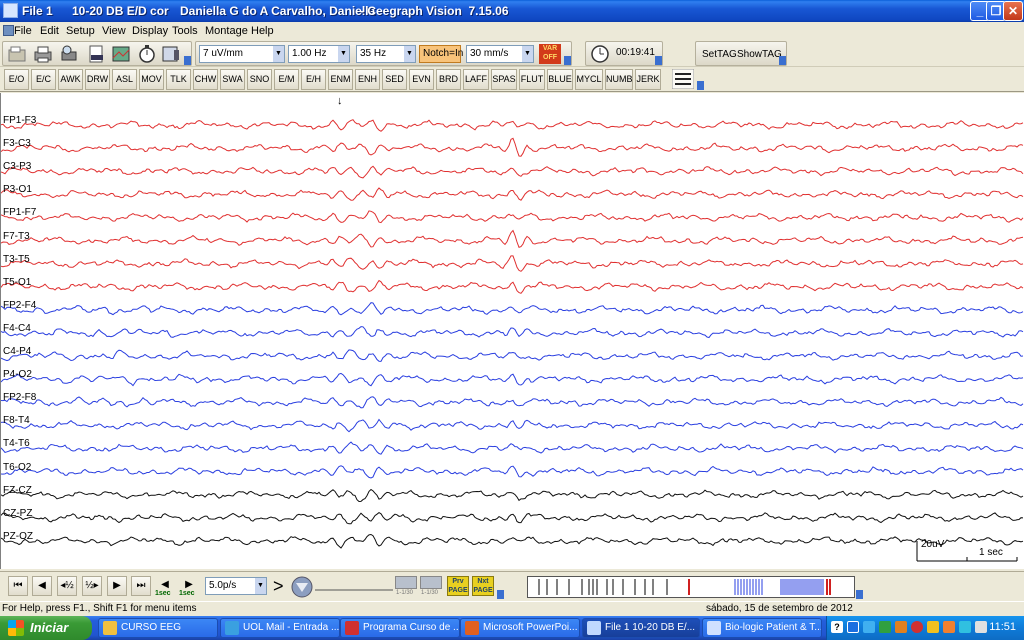 Image resolution: width=1024 pixels, height=640 pixels. What do you see at coordinates (719, 54) in the screenshot?
I see `set-tag-button: SetTAG` at bounding box center [719, 54].